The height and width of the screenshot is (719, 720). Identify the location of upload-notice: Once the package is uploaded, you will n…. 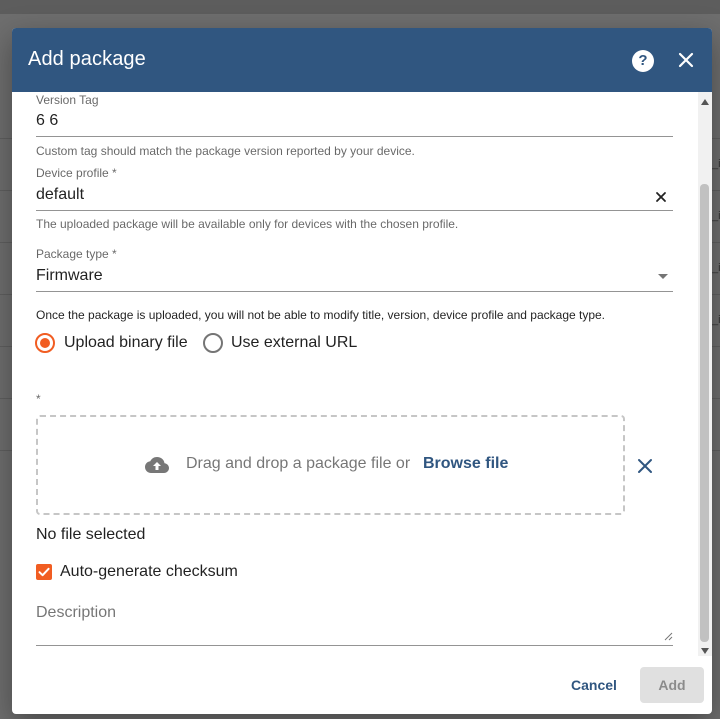
(321, 315).